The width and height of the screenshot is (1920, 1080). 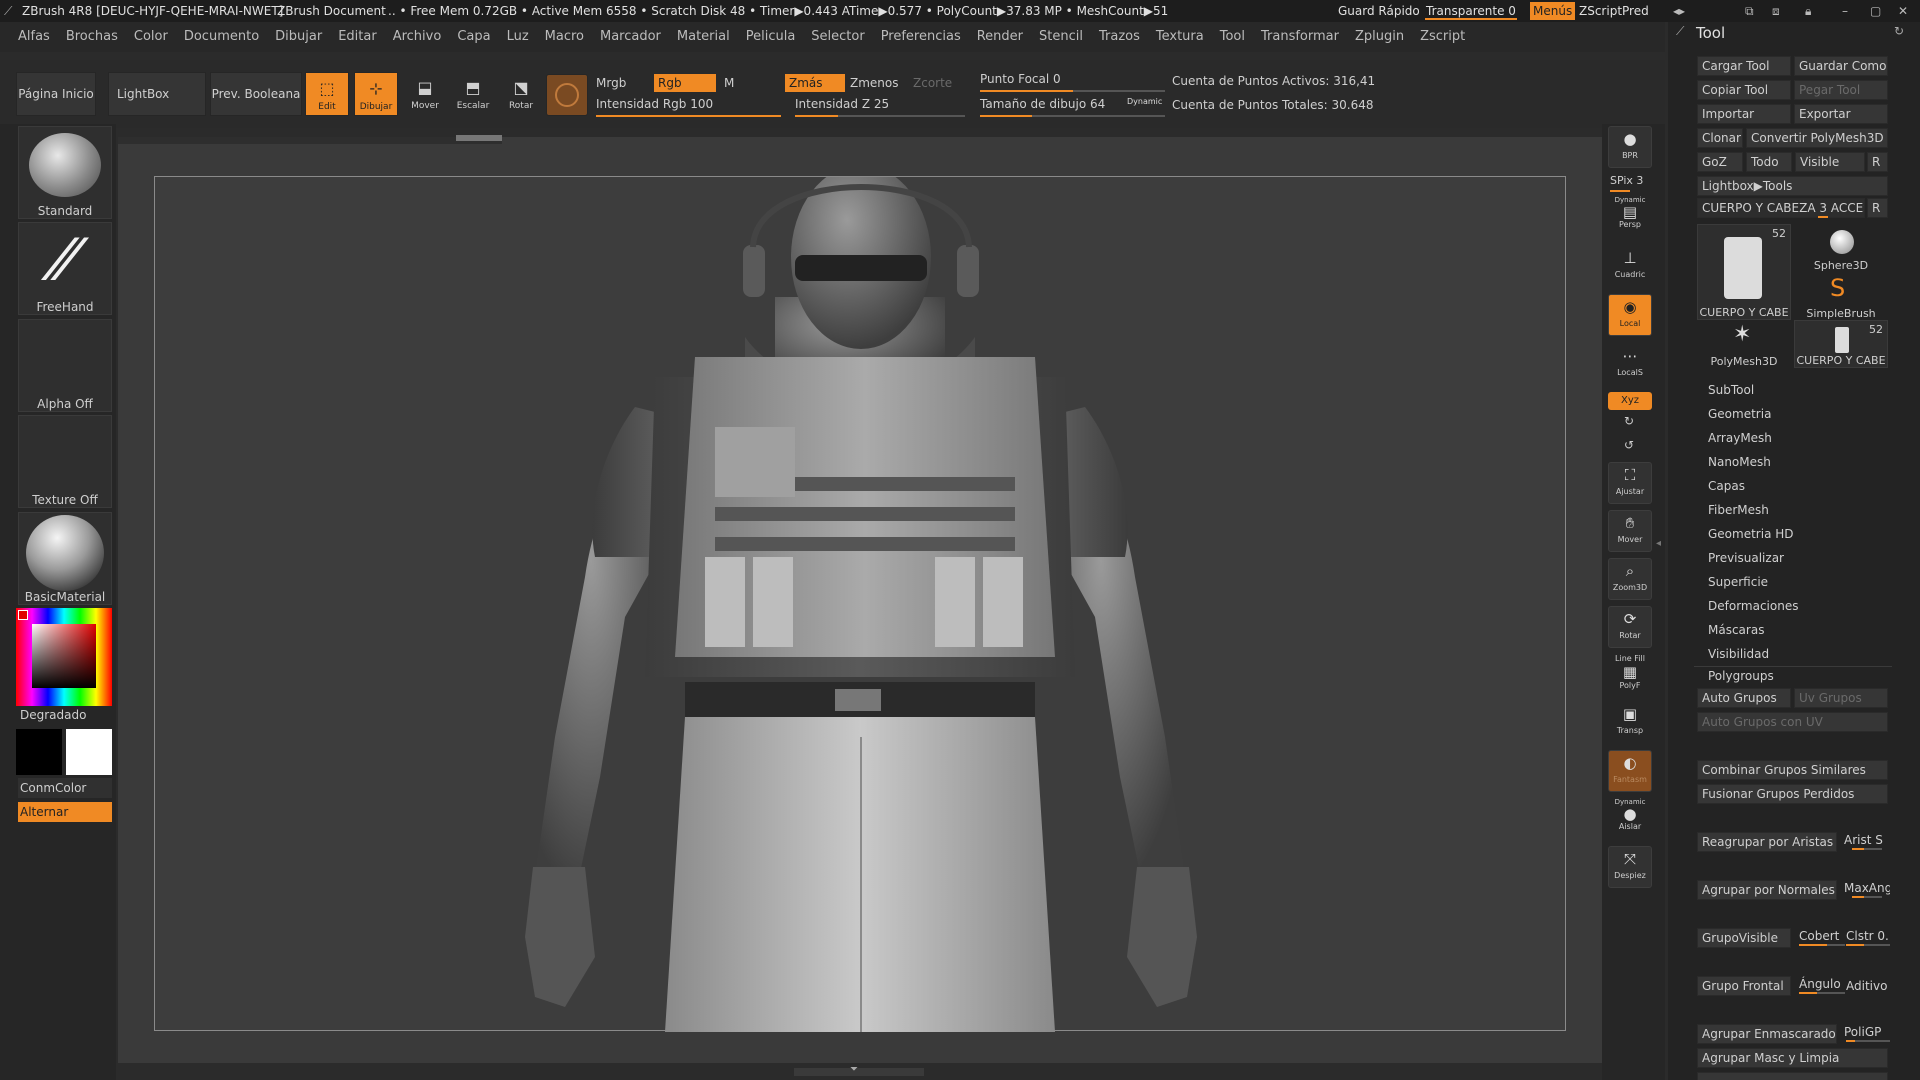 I want to click on convert-polymesh-button: Convertir PolyMesh3D, so click(x=1817, y=138).